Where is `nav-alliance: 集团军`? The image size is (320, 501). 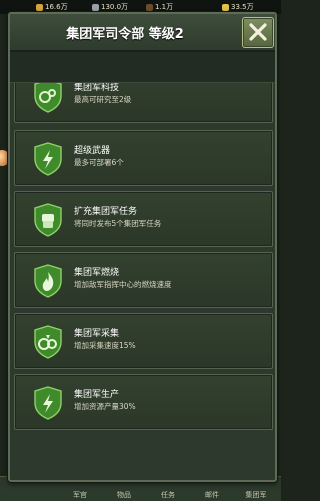 nav-alliance: 集团军 is located at coordinates (256, 495).